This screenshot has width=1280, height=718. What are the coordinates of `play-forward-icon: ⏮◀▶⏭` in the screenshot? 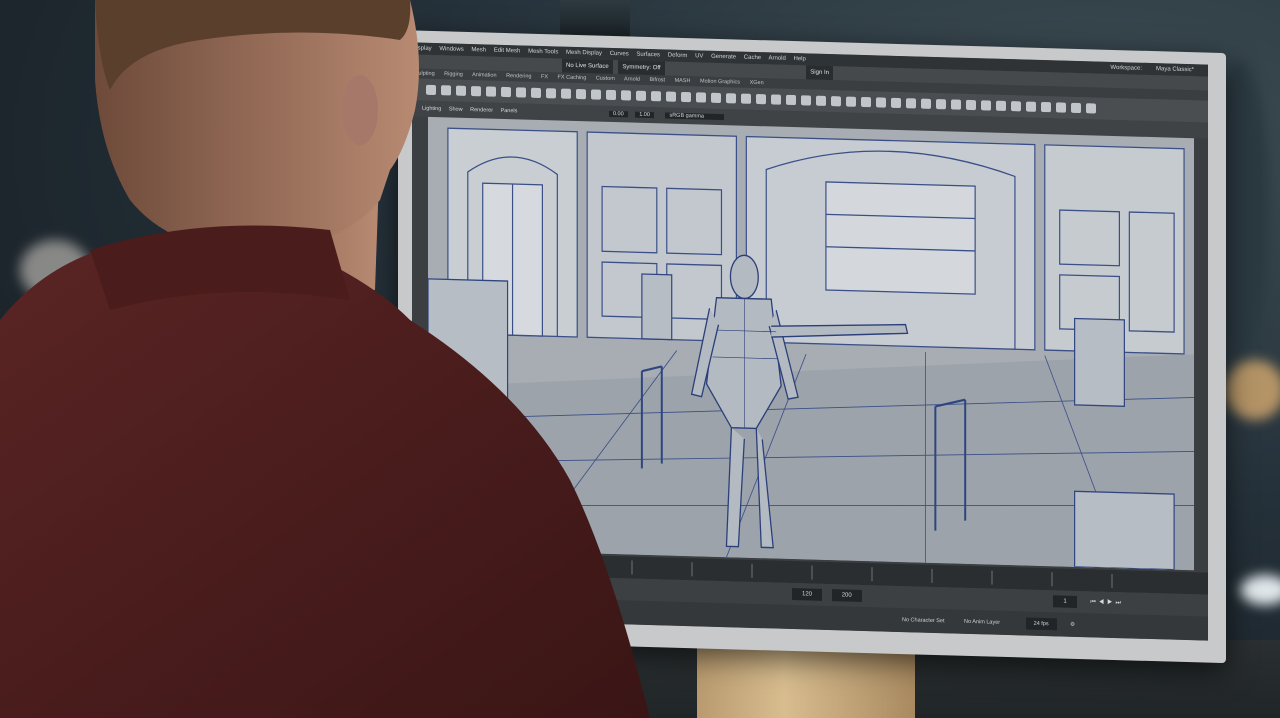 It's located at (1107, 602).